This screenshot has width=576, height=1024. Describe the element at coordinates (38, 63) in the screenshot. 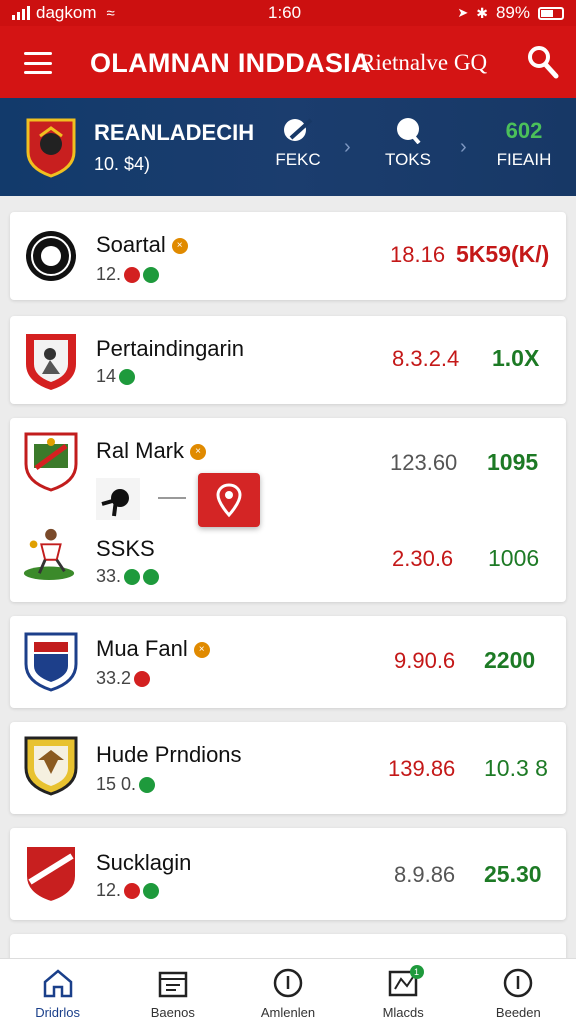

I see `menu-icon` at that location.